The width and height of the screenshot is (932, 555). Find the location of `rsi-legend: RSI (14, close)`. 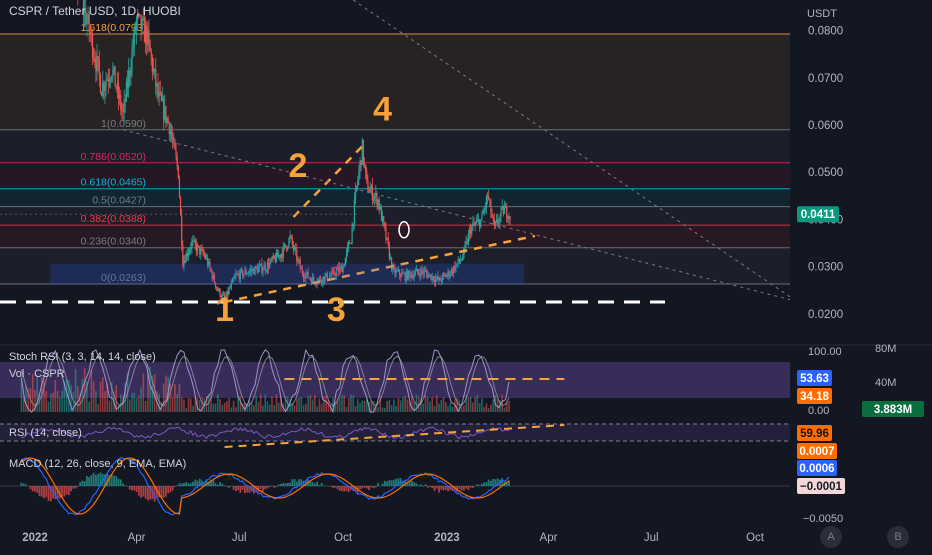

rsi-legend: RSI (14, close) is located at coordinates (45, 433).